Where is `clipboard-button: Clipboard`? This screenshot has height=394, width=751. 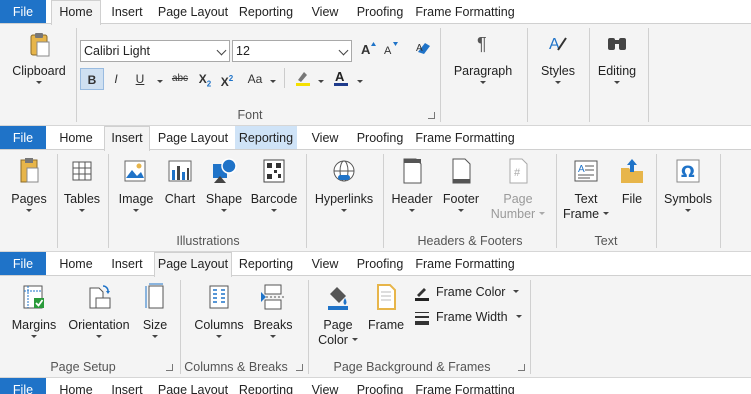
clipboard-button: Clipboard is located at coordinates (39, 57).